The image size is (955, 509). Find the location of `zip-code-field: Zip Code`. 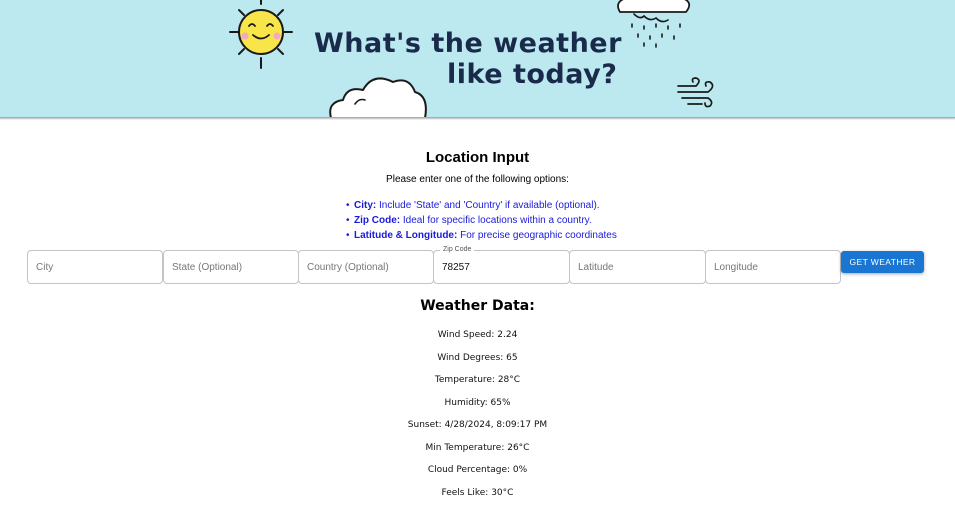

zip-code-field: Zip Code is located at coordinates (501, 267).